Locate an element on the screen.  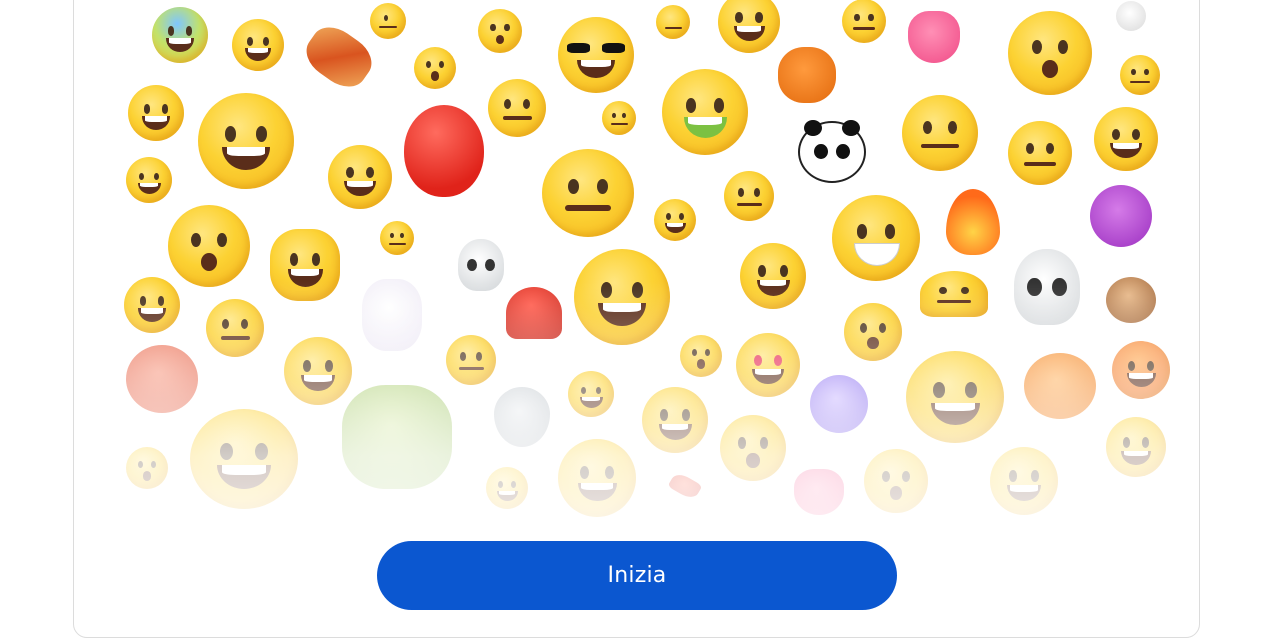
pumpkin-icon is located at coordinates (807, 75).